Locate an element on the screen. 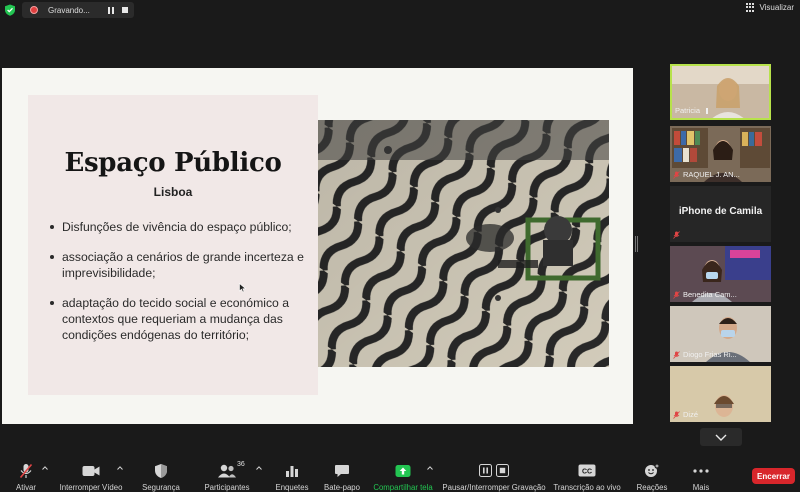 The image size is (800, 492). smiley-icon is located at coordinates (652, 470).